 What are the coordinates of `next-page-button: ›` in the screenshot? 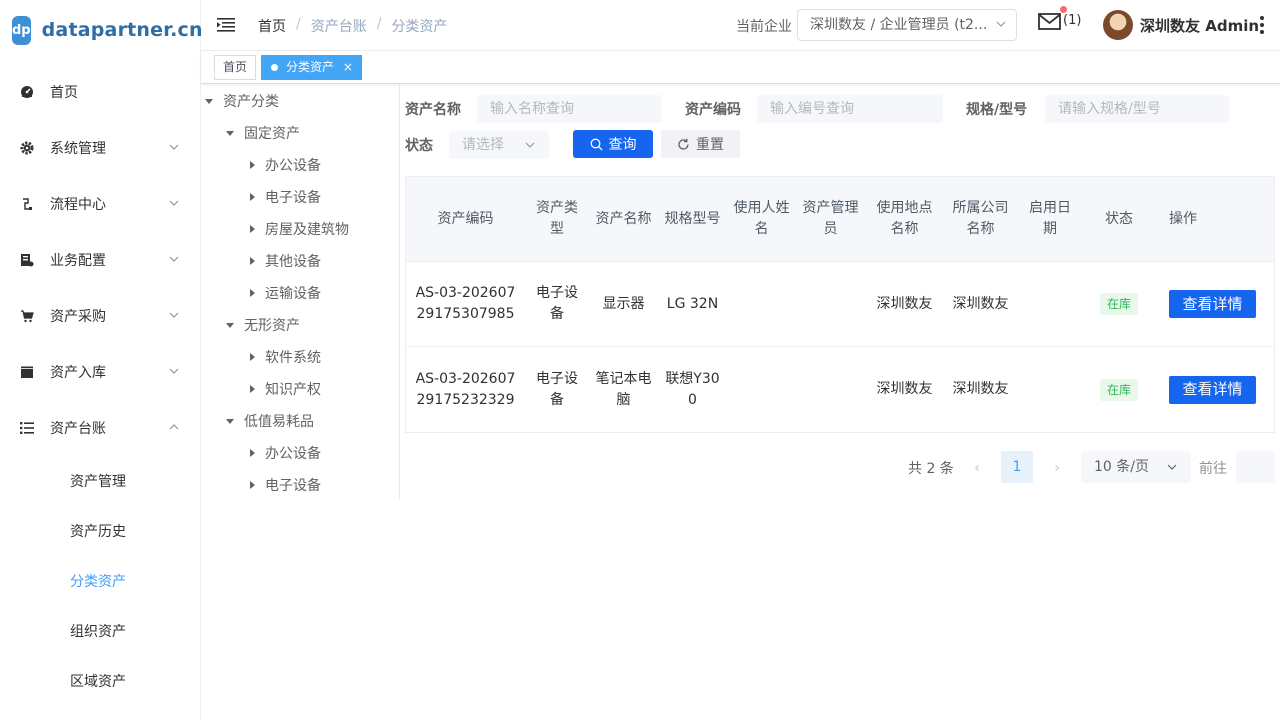 It's located at (1057, 468).